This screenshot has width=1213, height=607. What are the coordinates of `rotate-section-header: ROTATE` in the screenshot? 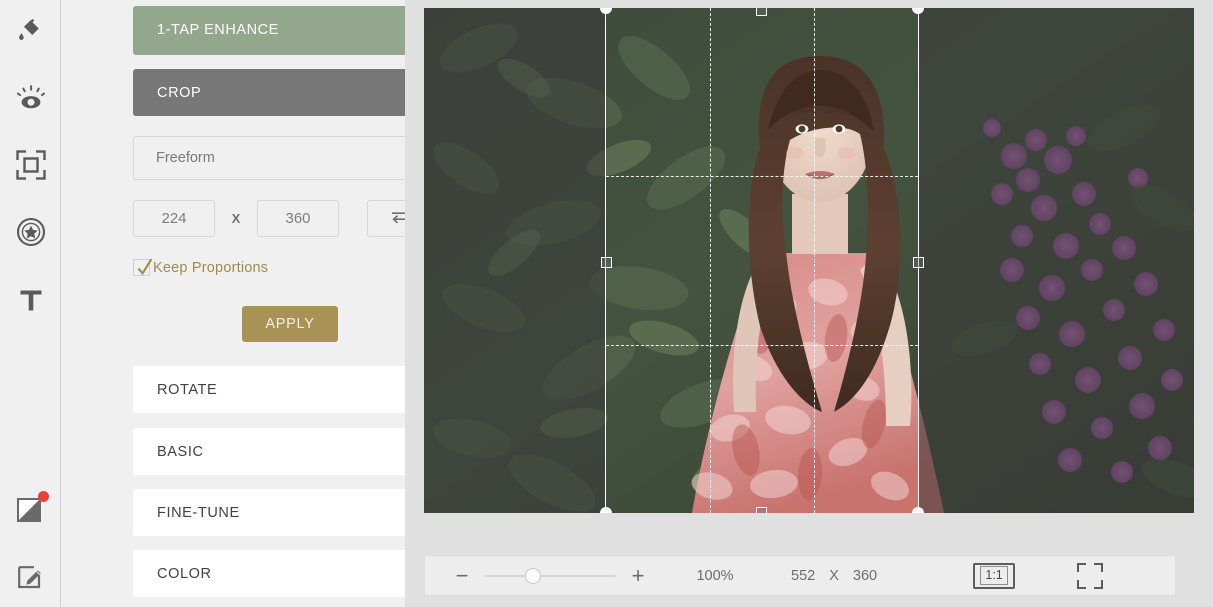 It's located at (289, 389).